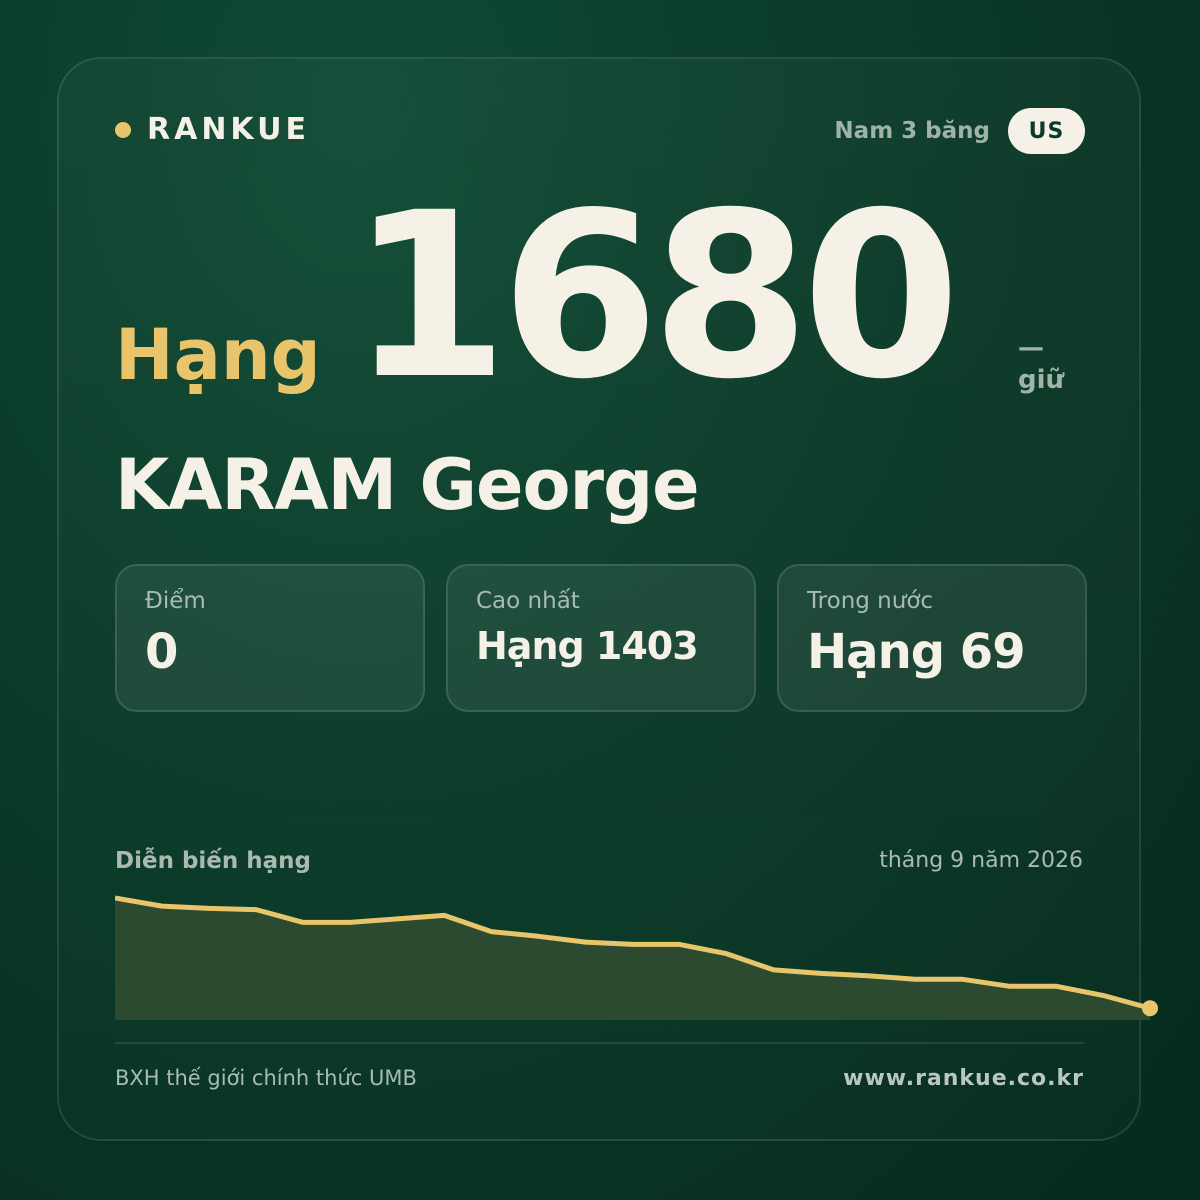 Image resolution: width=1200 pixels, height=1200 pixels. I want to click on chart-area, so click(632, 959).